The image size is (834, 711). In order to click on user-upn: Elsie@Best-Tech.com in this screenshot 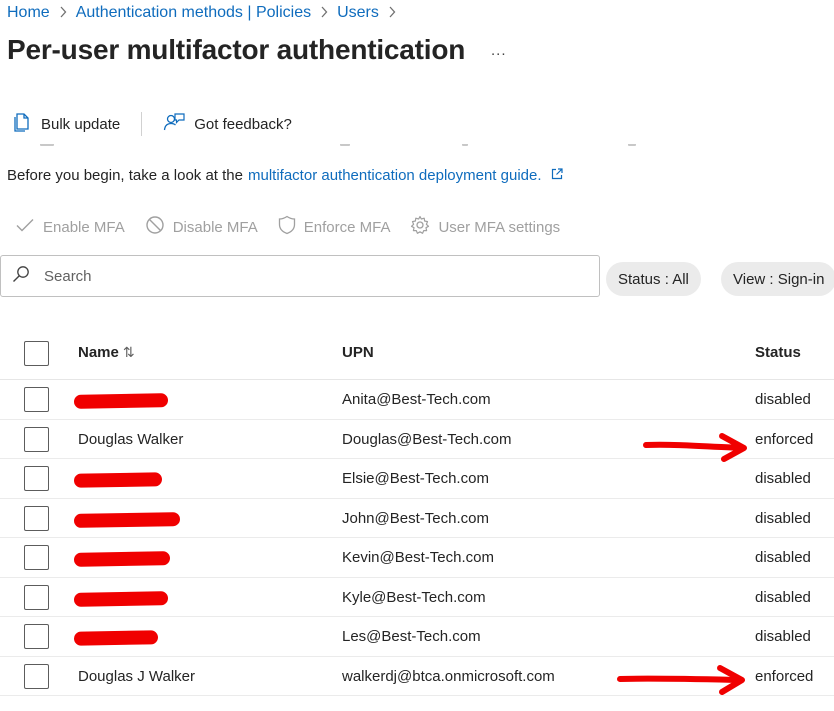, I will do `click(415, 478)`.